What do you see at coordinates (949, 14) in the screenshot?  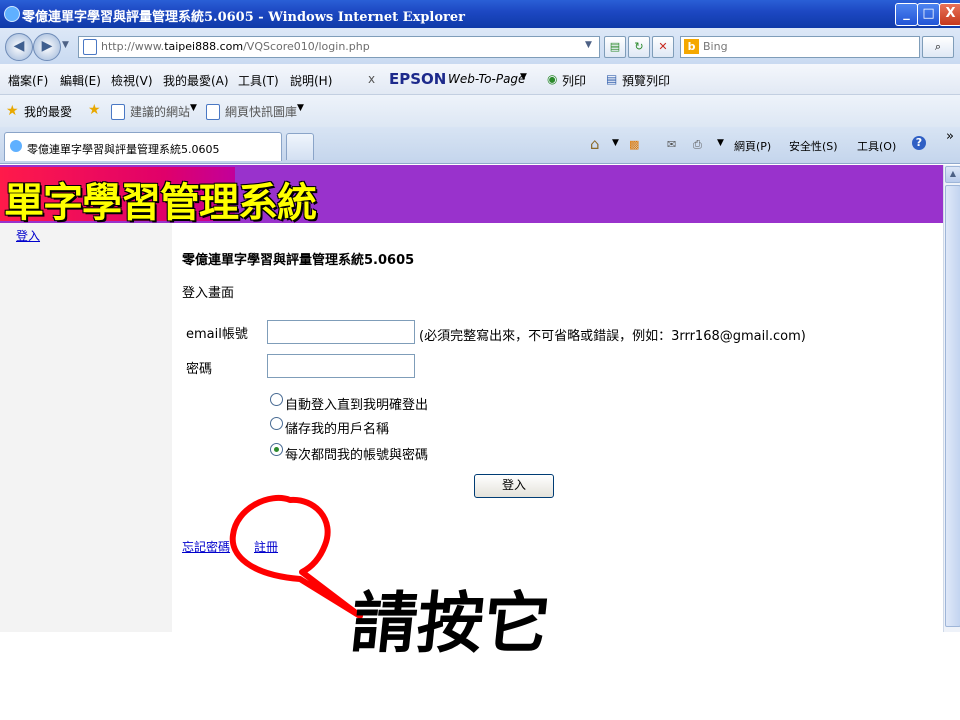 I see `close-button: X` at bounding box center [949, 14].